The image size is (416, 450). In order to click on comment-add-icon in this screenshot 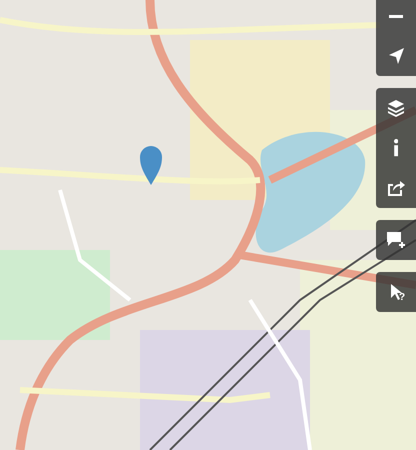, I will do `click(396, 240)`.